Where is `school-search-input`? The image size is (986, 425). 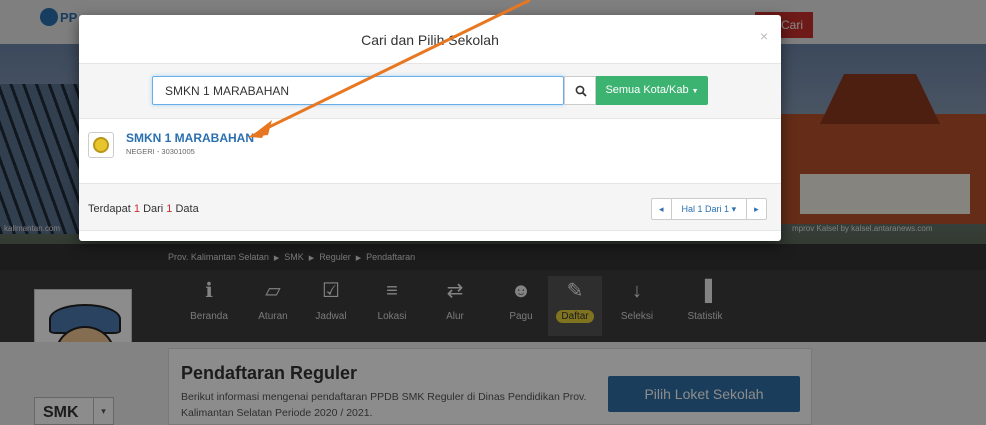 school-search-input is located at coordinates (358, 90).